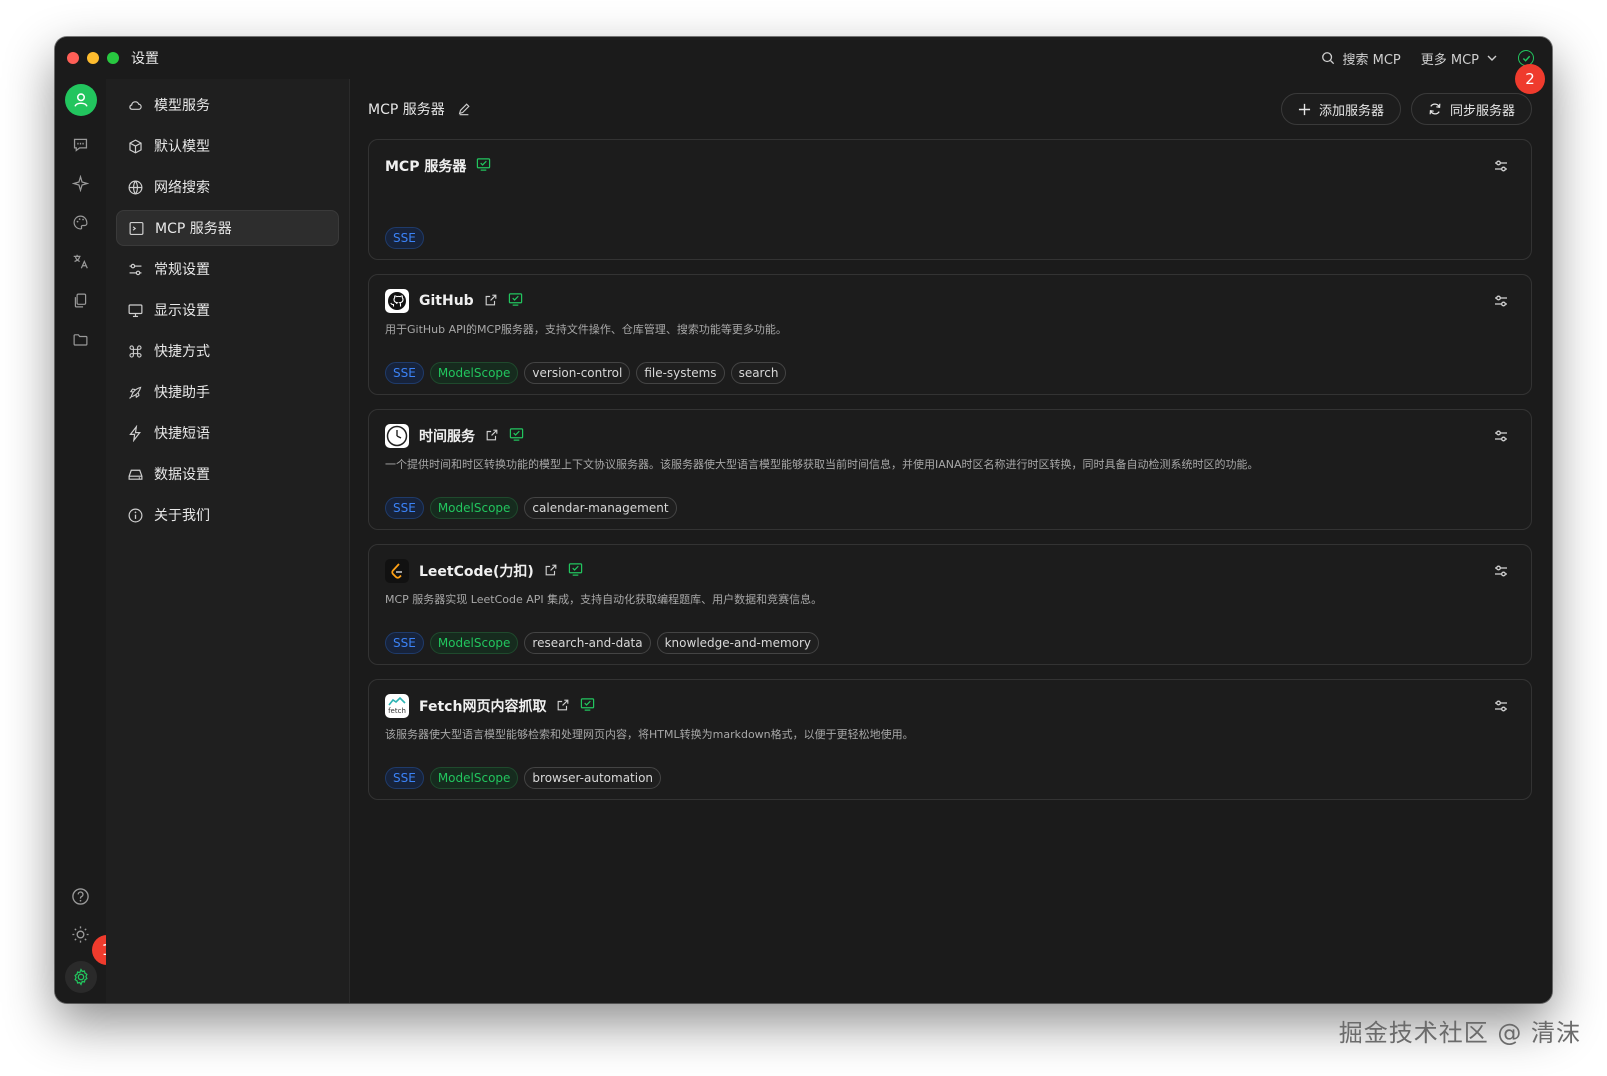 The width and height of the screenshot is (1607, 1076). What do you see at coordinates (1492, 58) in the screenshot?
I see `chevron-down-icon` at bounding box center [1492, 58].